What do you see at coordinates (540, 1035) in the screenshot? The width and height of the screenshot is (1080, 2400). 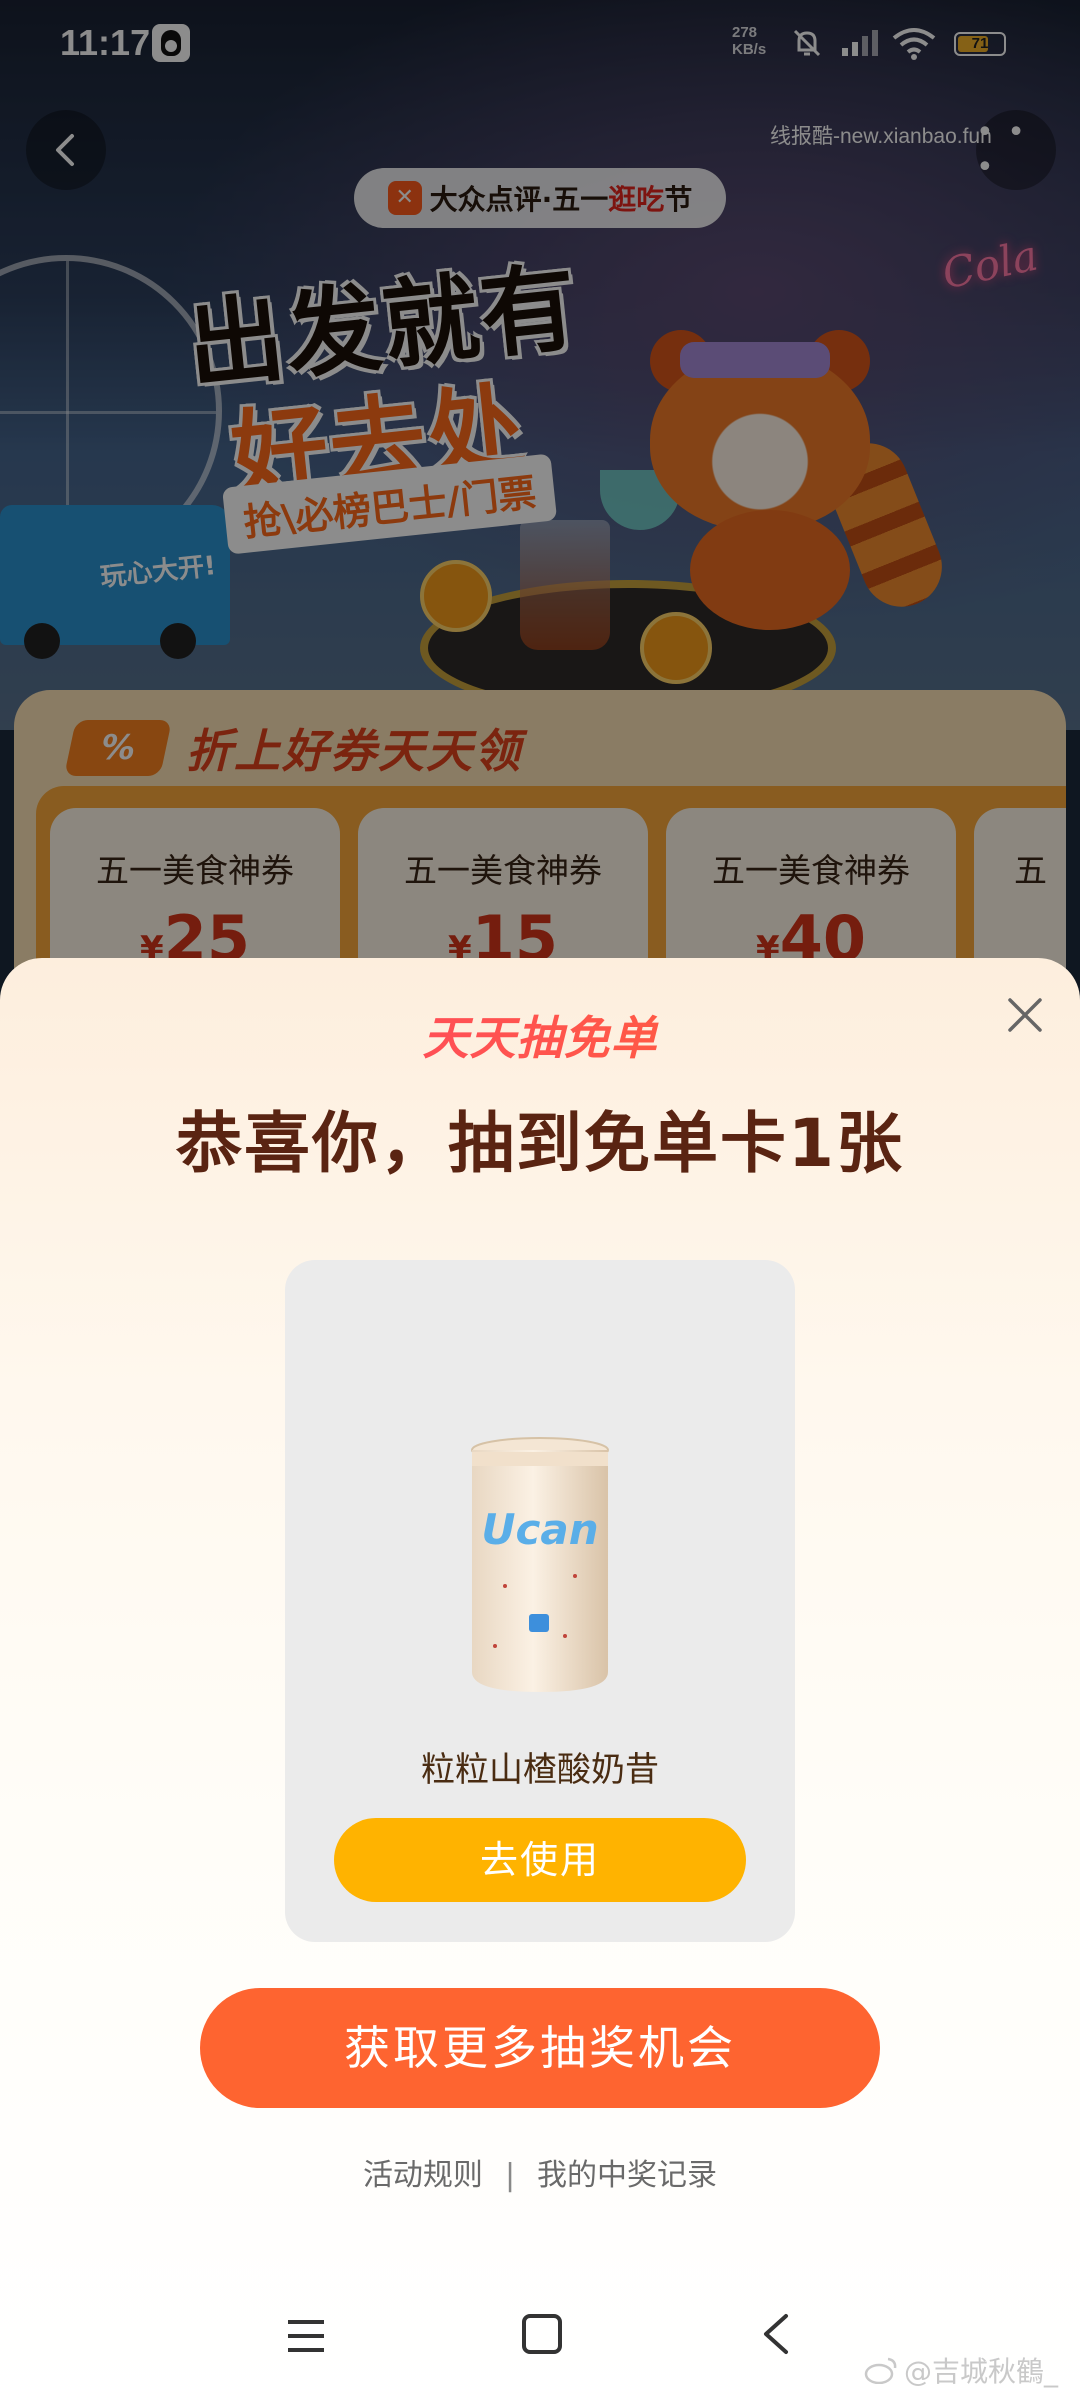 I see `lottery-brand-logo: 天天抽免单` at bounding box center [540, 1035].